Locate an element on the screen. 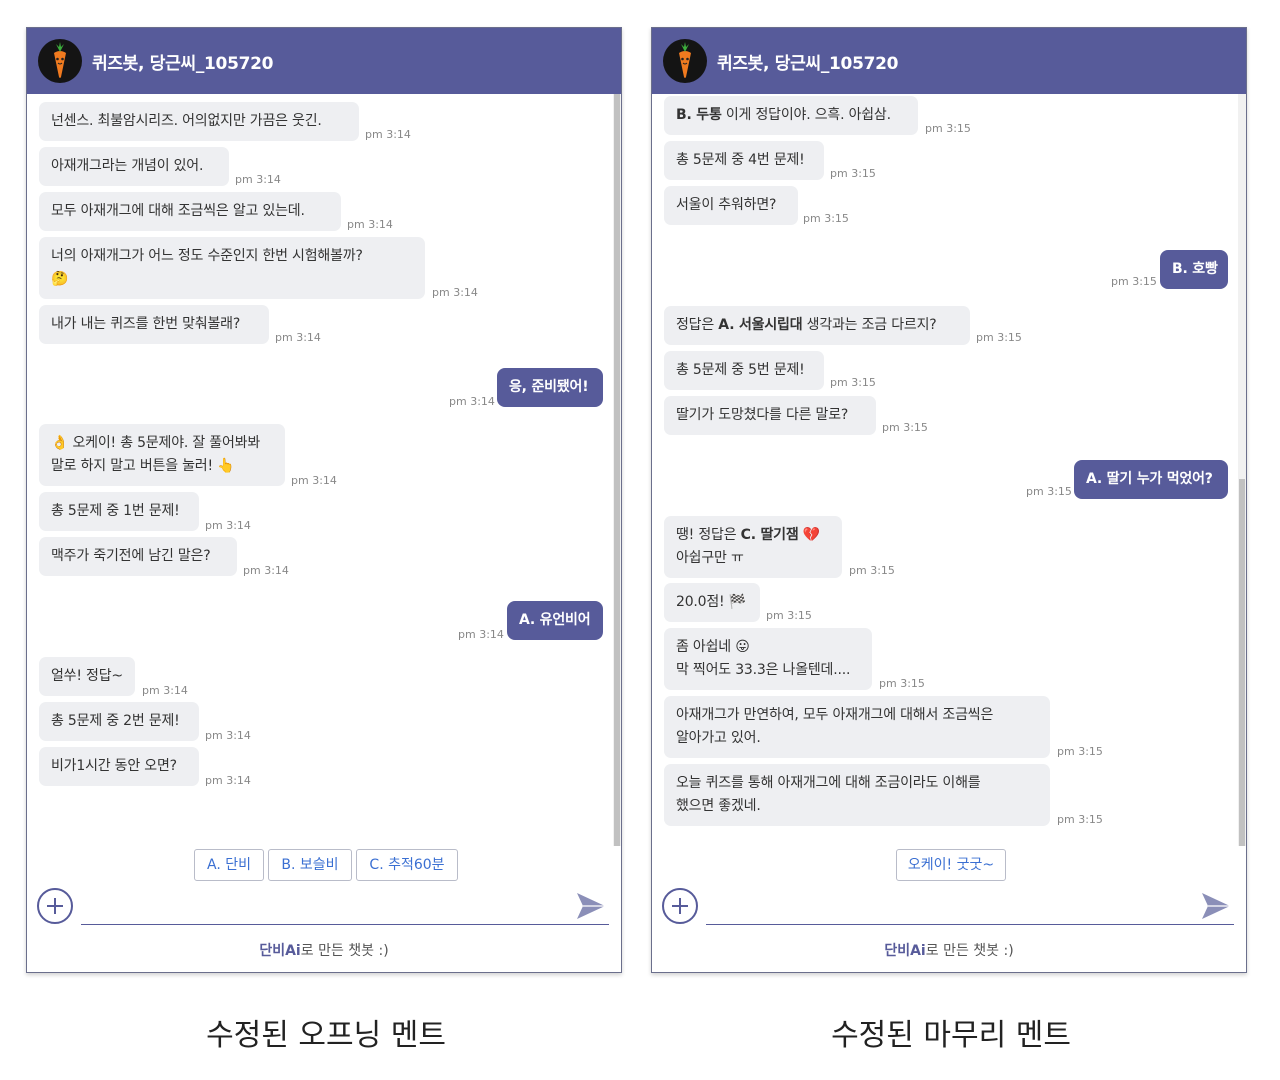  ok-hand-emoji: 👌 is located at coordinates (60, 443).